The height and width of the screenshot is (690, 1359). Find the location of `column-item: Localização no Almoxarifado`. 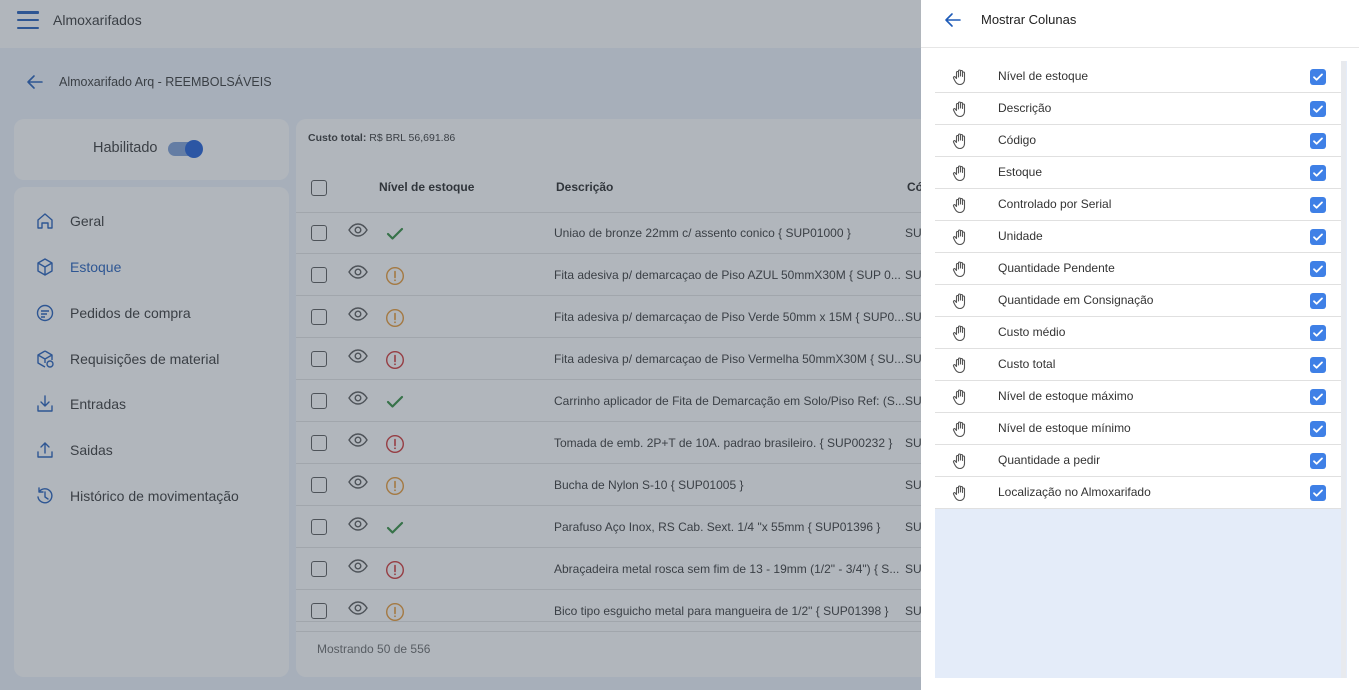

column-item: Localização no Almoxarifado is located at coordinates (1138, 493).